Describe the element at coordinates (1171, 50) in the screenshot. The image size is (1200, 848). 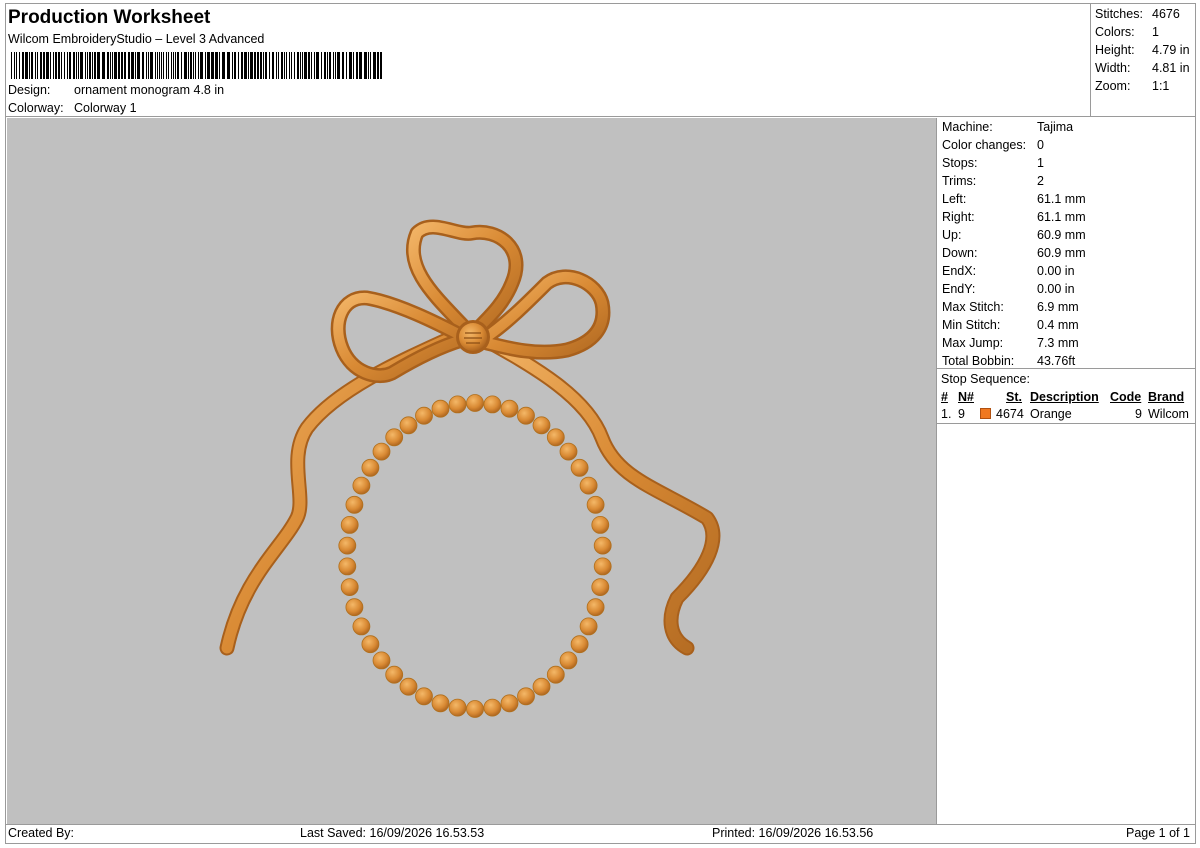
I see `height-value: 4.79 in` at that location.